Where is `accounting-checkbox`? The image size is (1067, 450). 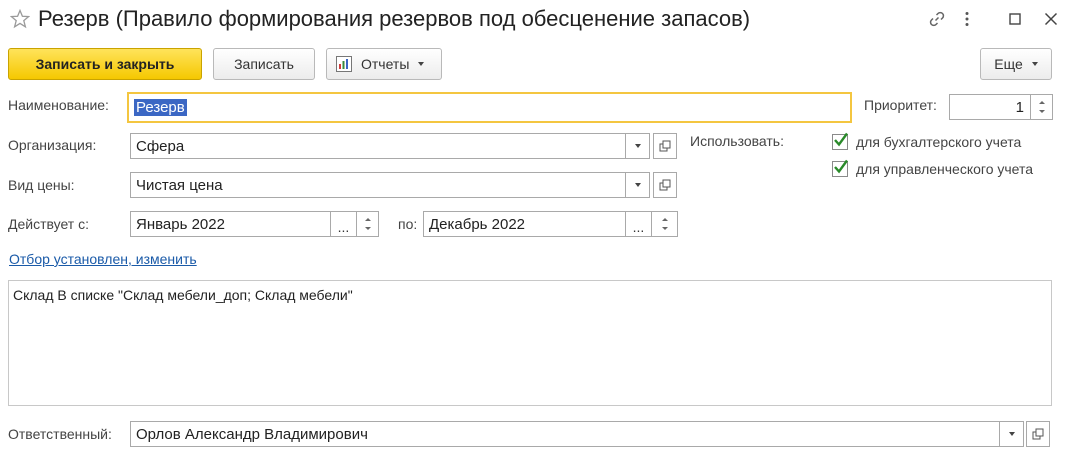 accounting-checkbox is located at coordinates (840, 141).